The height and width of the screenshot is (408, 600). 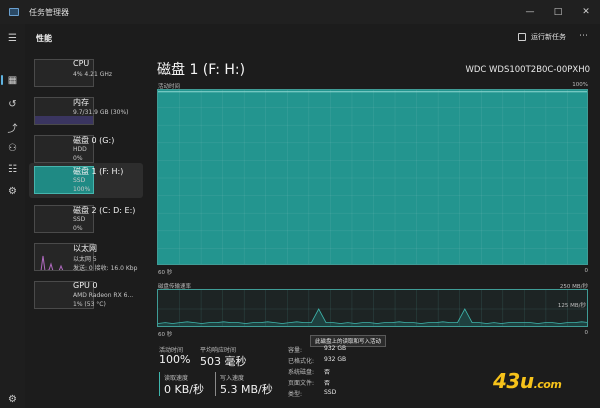 What do you see at coordinates (330, 392) in the screenshot?
I see `prop-type-value: SSD` at bounding box center [330, 392].